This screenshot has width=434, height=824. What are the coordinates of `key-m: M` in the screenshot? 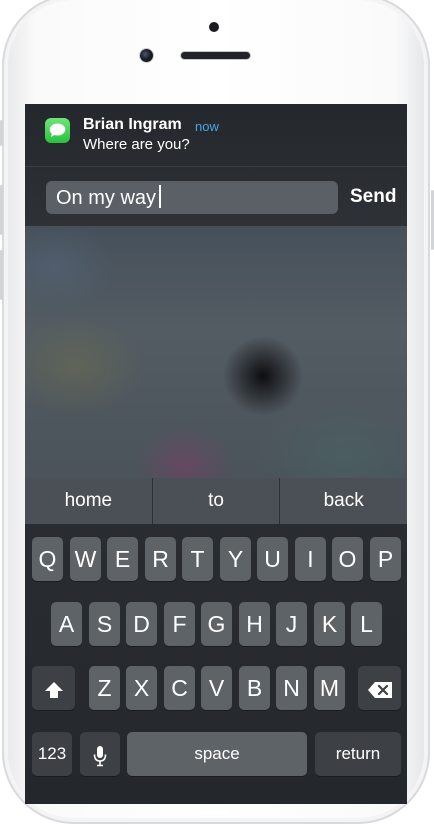 It's located at (329, 688).